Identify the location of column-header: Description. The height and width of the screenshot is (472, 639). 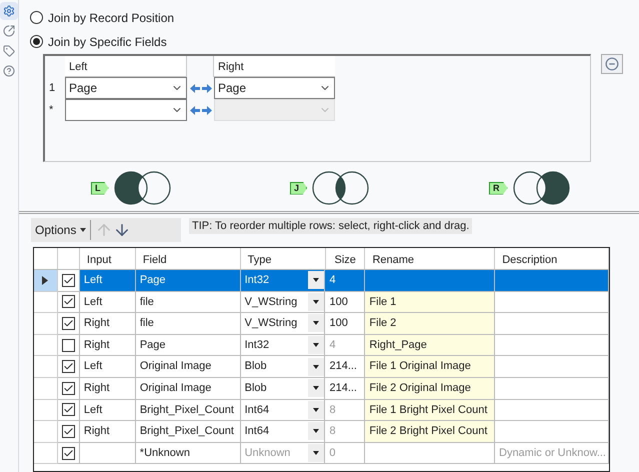
(552, 258).